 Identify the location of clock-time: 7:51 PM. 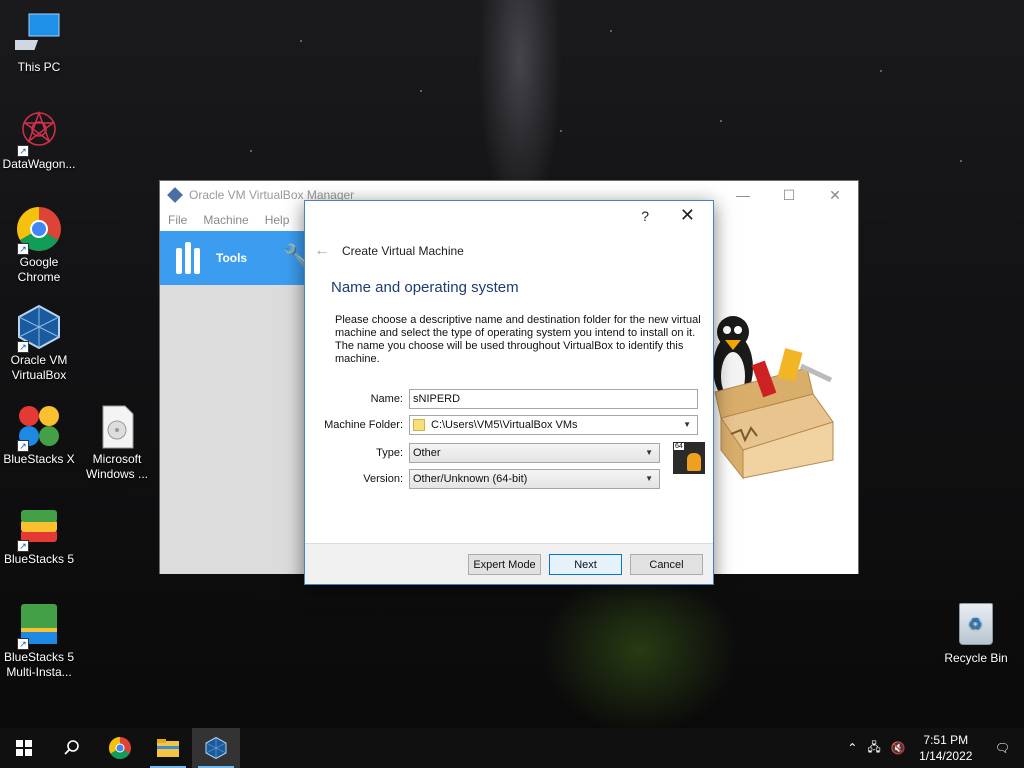
(946, 740).